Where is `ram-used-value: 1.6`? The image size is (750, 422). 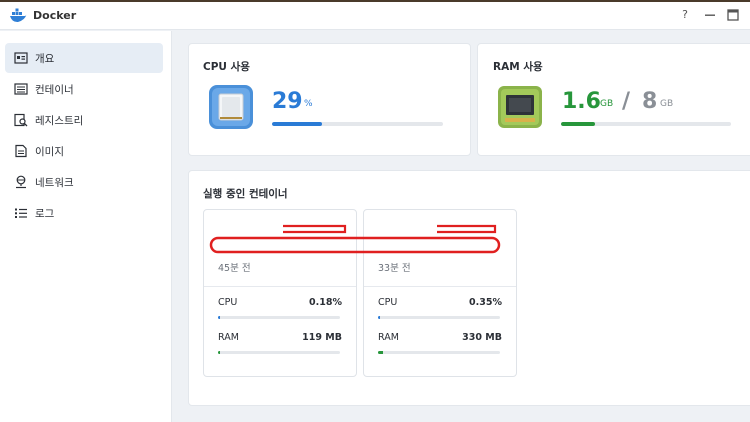
ram-used-value: 1.6 is located at coordinates (581, 101).